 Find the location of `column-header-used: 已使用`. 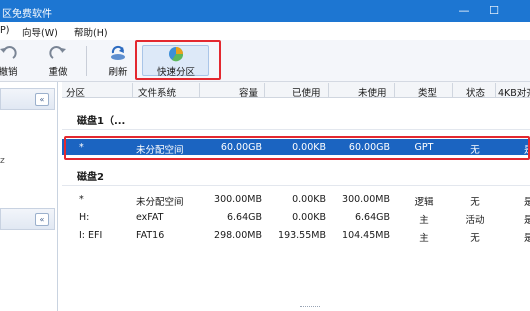

column-header-used: 已使用 is located at coordinates (306, 92).